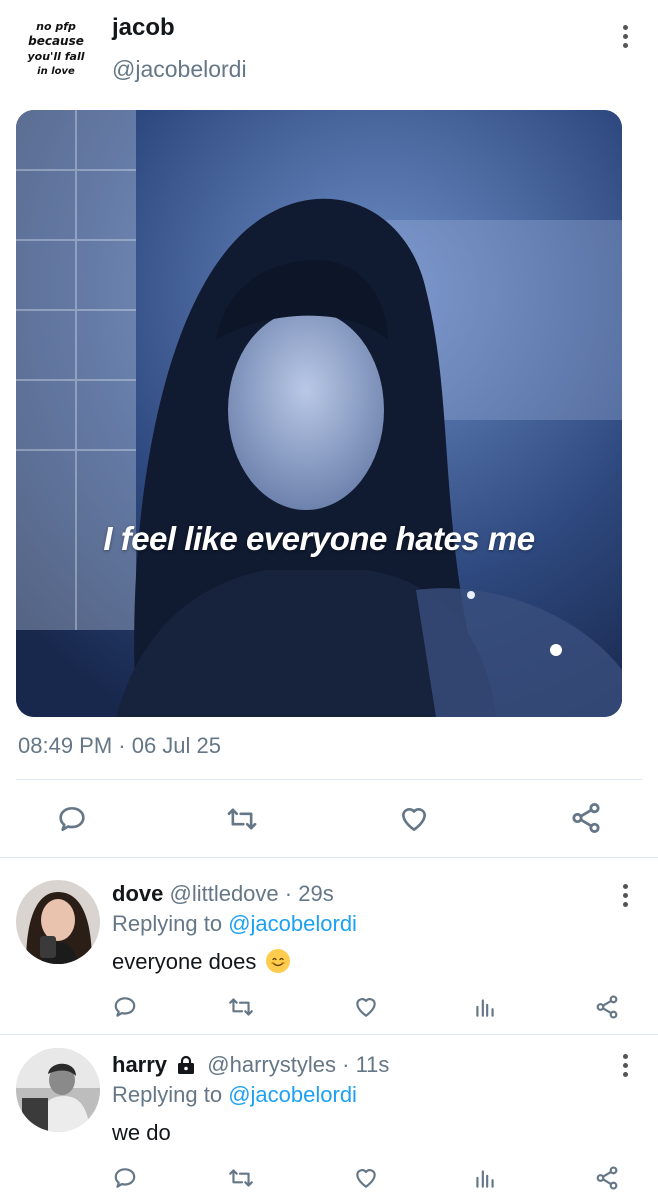 This screenshot has height=1200, width=658. Describe the element at coordinates (366, 1064) in the screenshot. I see `reply-time: · 11s` at that location.